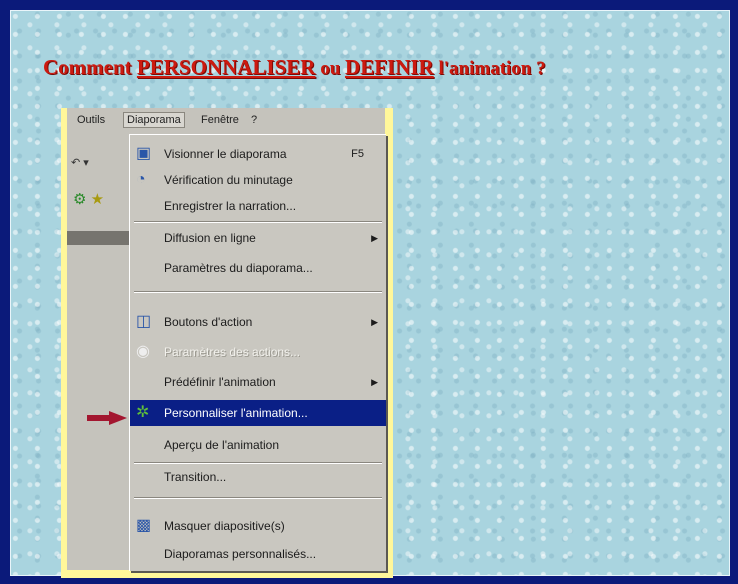  What do you see at coordinates (107, 418) in the screenshot?
I see `pointer-arrow-icon` at bounding box center [107, 418].